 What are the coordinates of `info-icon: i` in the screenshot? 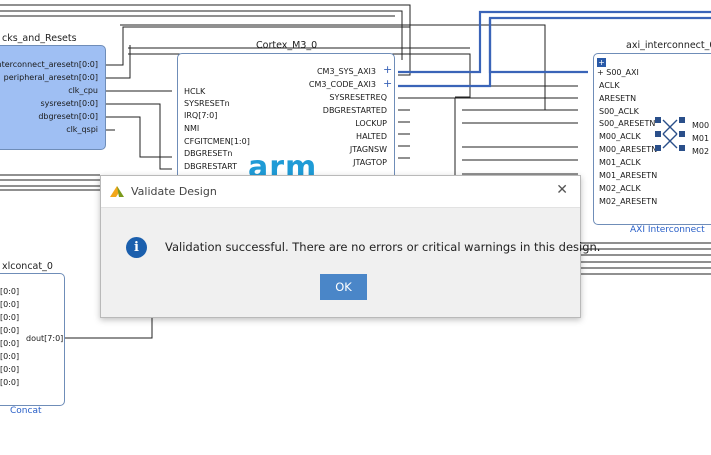 It's located at (136, 247).